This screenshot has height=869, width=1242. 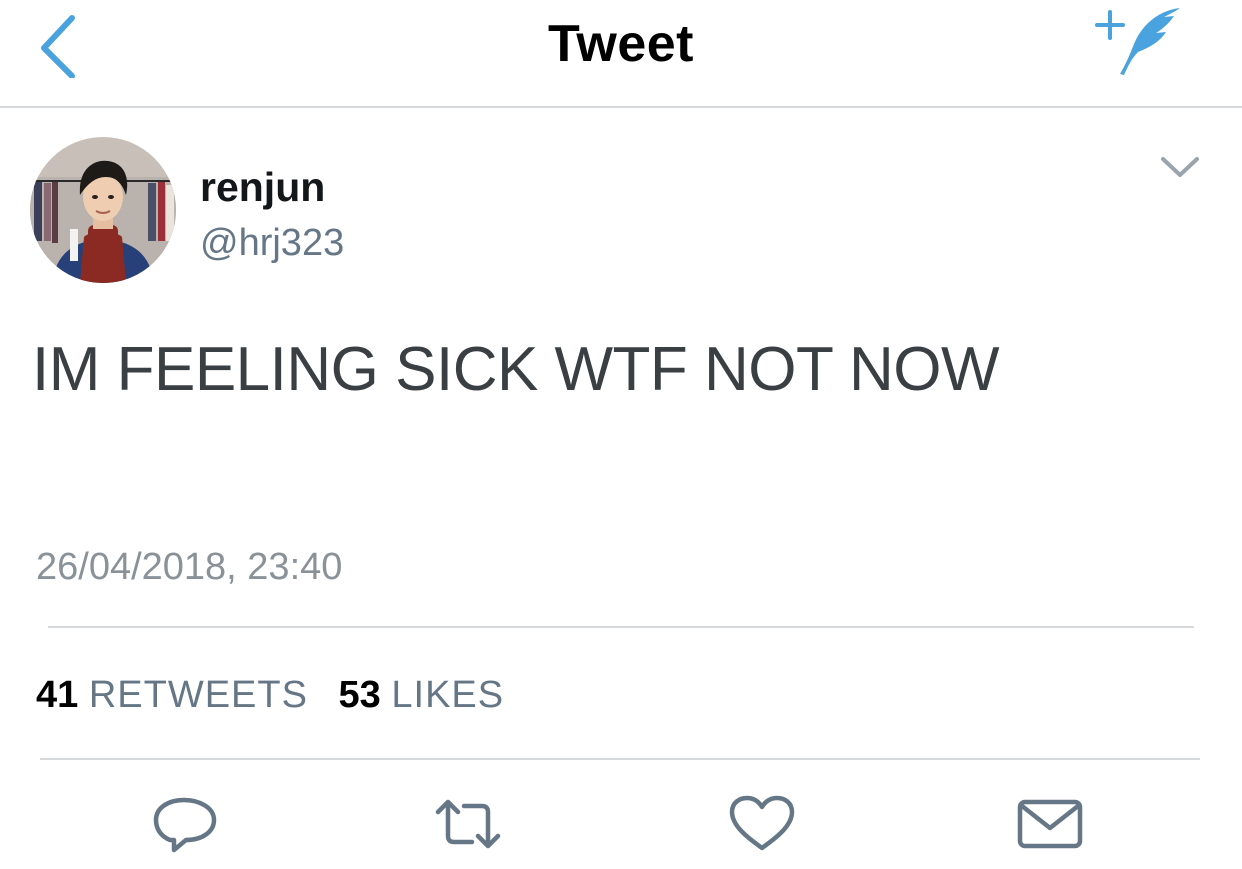 I want to click on avatar, so click(x=103, y=210).